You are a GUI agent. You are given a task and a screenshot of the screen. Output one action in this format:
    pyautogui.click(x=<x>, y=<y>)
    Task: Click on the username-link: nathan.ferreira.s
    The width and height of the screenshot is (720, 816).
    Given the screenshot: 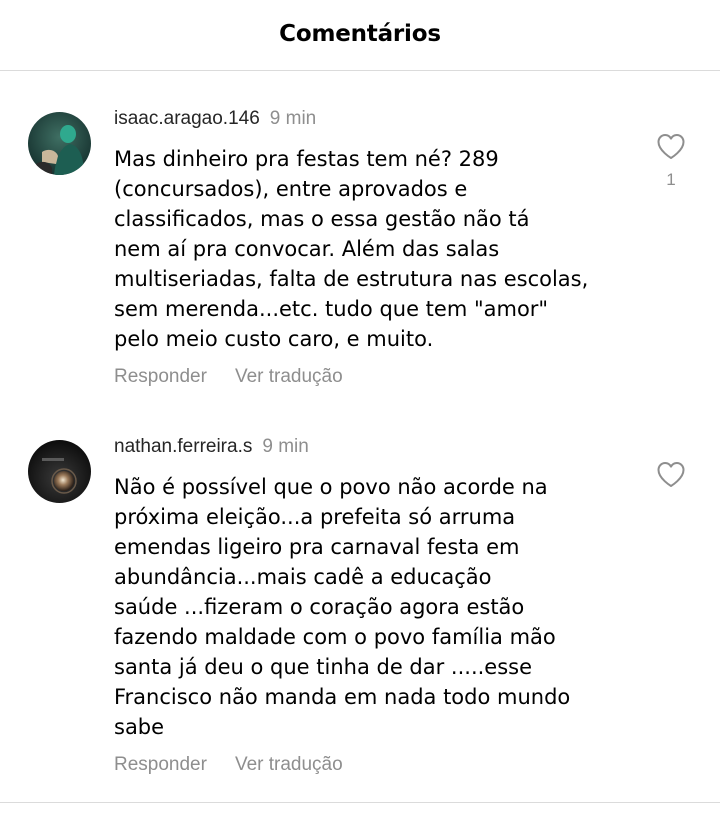 What is the action you would take?
    pyautogui.click(x=183, y=446)
    